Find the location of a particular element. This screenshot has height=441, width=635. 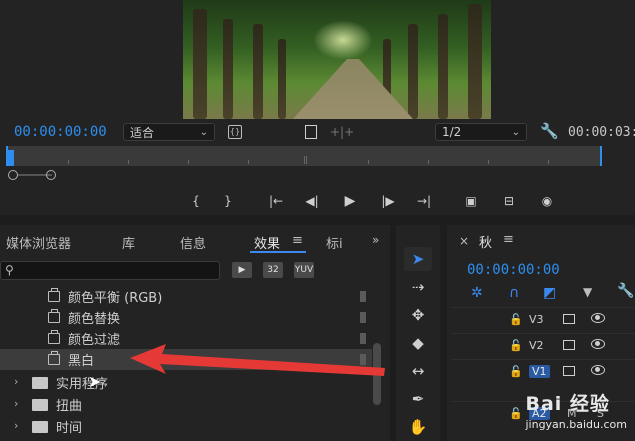

timeline-timecode: 00:00:00:00 is located at coordinates (513, 270).